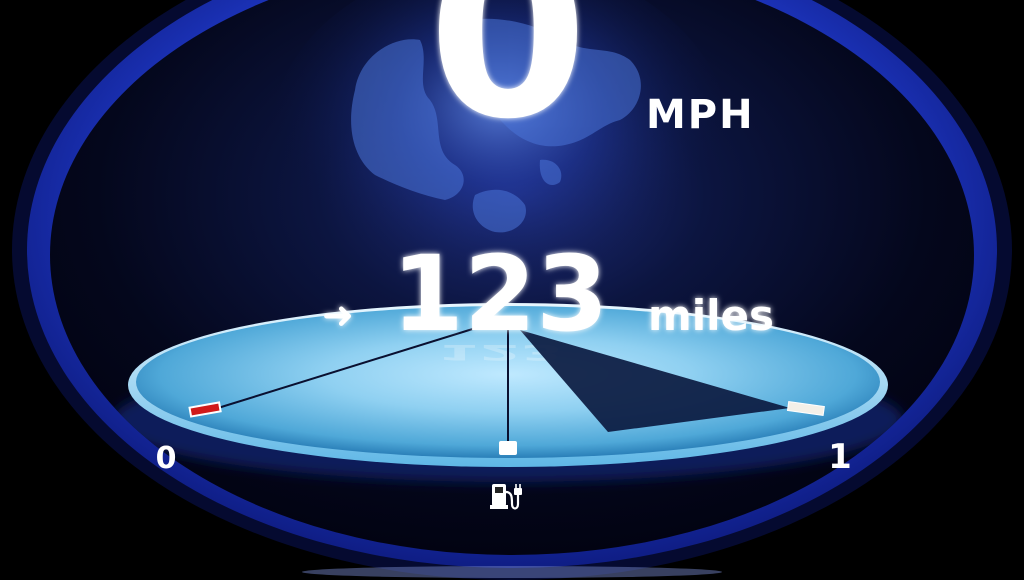 The image size is (1024, 580). I want to click on speed-readout: 0, so click(508, 85).